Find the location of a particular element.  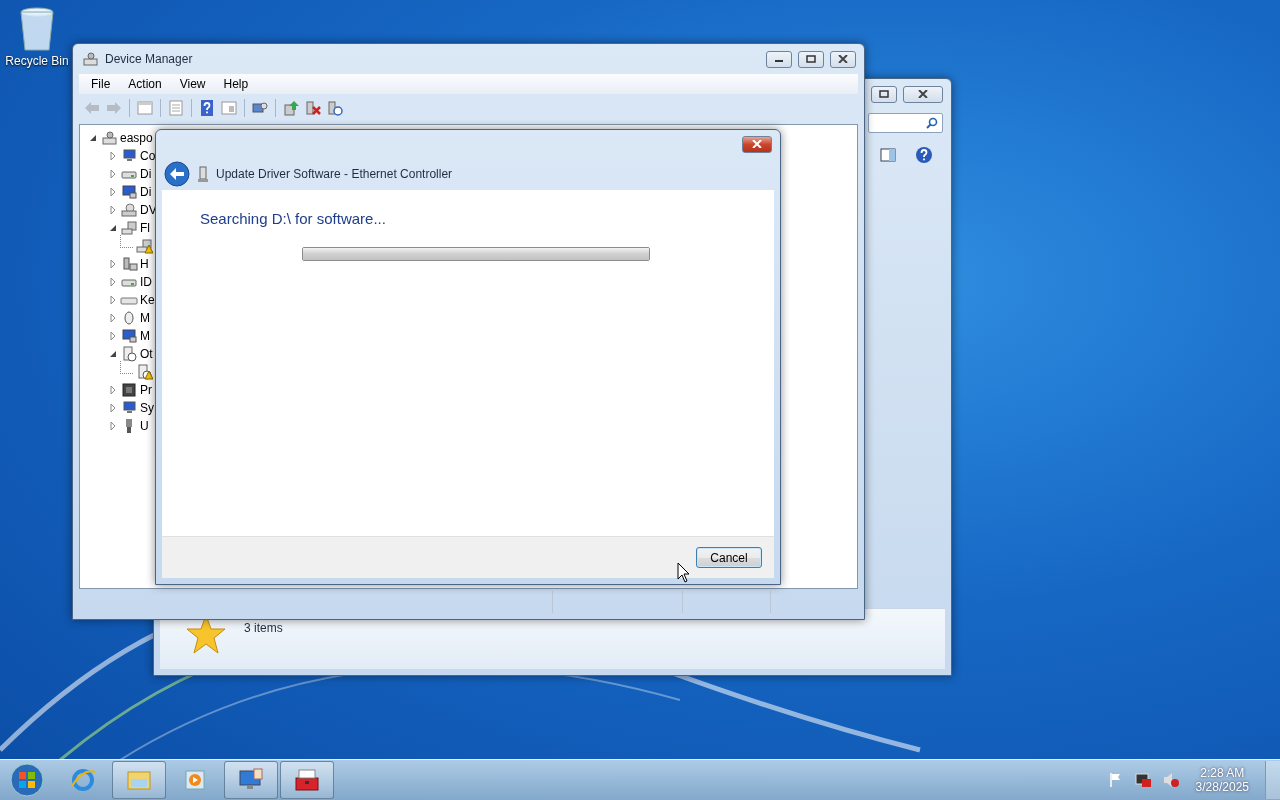

search-field is located at coordinates (905, 123).